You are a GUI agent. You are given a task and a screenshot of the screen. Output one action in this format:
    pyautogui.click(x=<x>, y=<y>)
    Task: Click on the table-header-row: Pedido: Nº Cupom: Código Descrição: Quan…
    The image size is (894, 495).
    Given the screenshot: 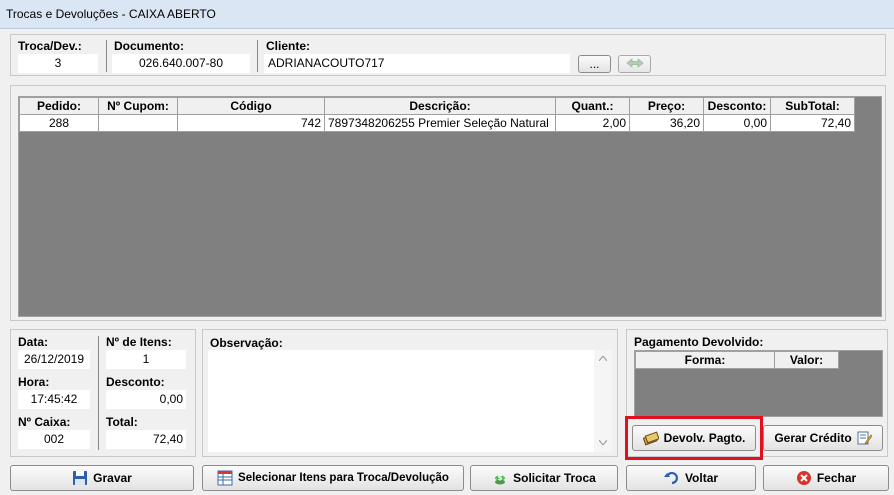 What is the action you would take?
    pyautogui.click(x=437, y=106)
    